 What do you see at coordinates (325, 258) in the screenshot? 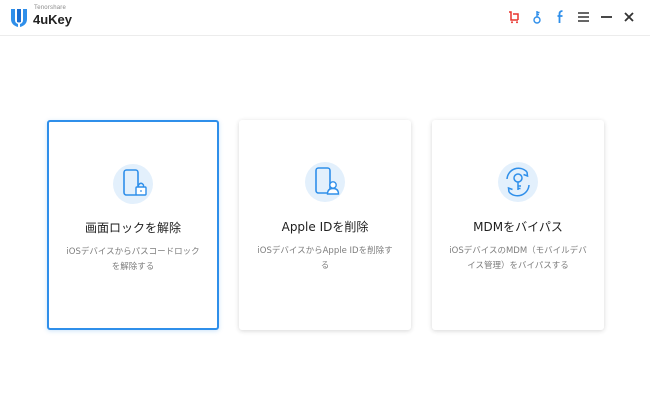
I see `card-description: iOSデバイスからApple IDを削除する` at bounding box center [325, 258].